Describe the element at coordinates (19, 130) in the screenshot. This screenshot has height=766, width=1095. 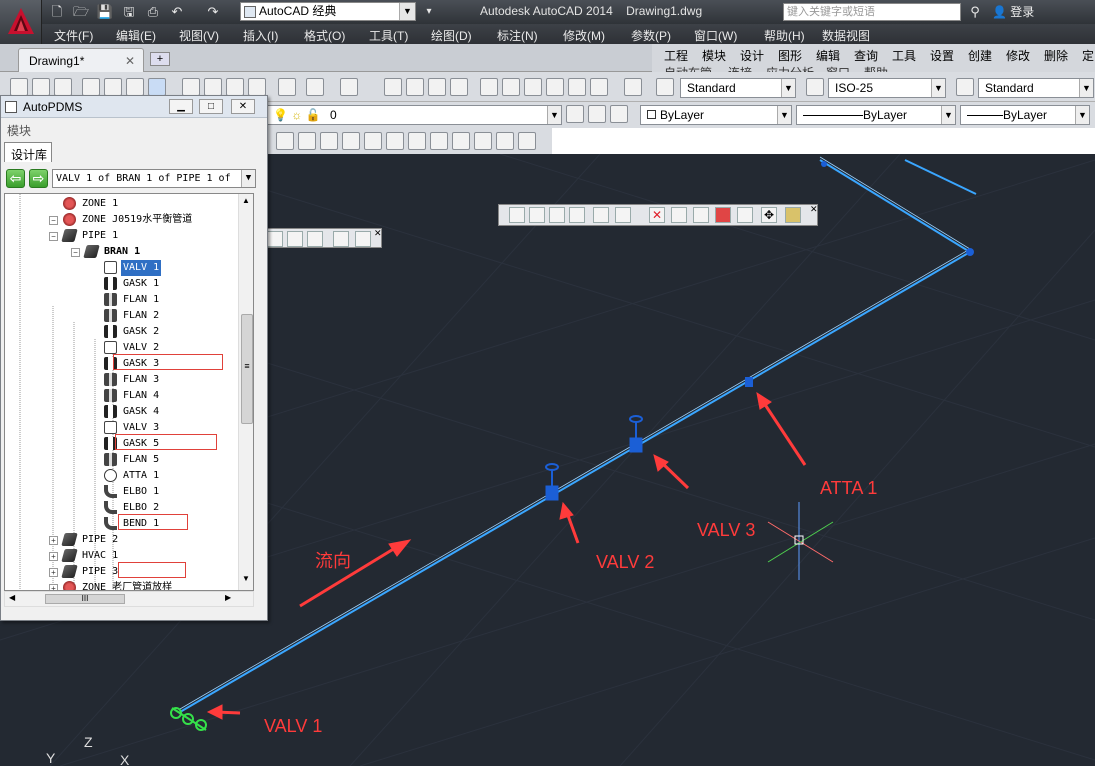
I see `modules-label: 模块` at that location.